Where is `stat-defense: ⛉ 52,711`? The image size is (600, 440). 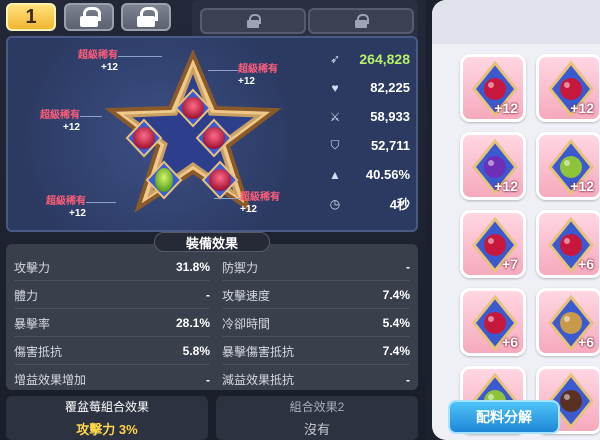
stat-defense: ⛉ 52,711 is located at coordinates (369, 145).